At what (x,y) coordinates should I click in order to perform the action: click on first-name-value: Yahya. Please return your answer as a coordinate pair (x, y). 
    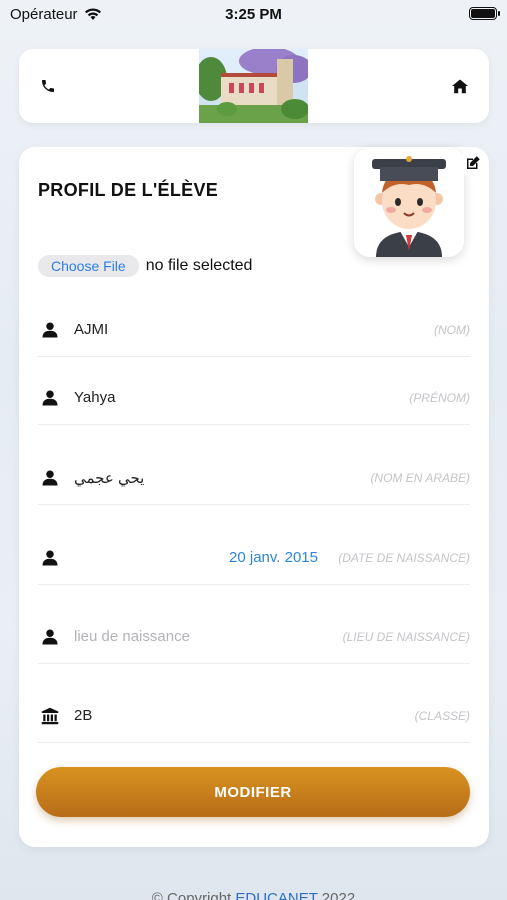
    Looking at the image, I should click on (94, 397).